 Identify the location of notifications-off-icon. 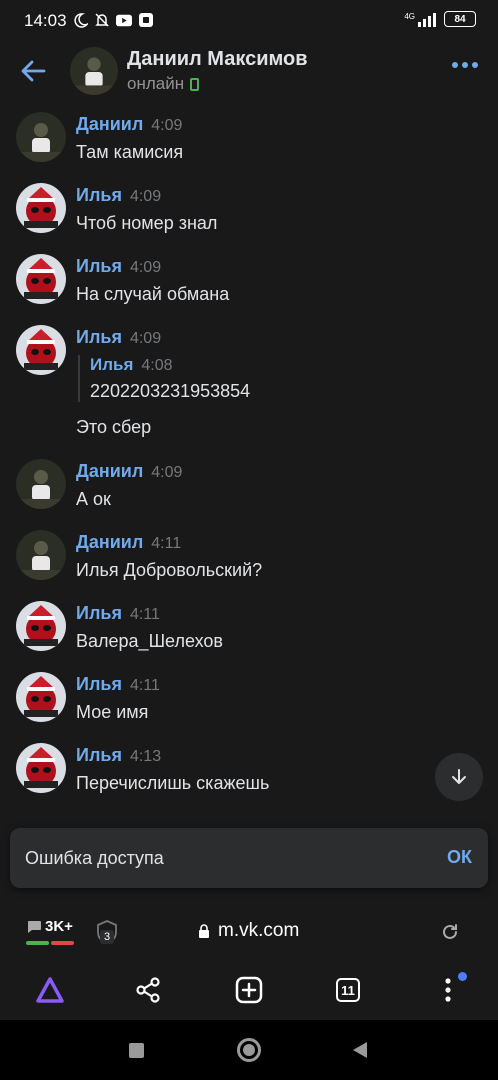
(102, 20).